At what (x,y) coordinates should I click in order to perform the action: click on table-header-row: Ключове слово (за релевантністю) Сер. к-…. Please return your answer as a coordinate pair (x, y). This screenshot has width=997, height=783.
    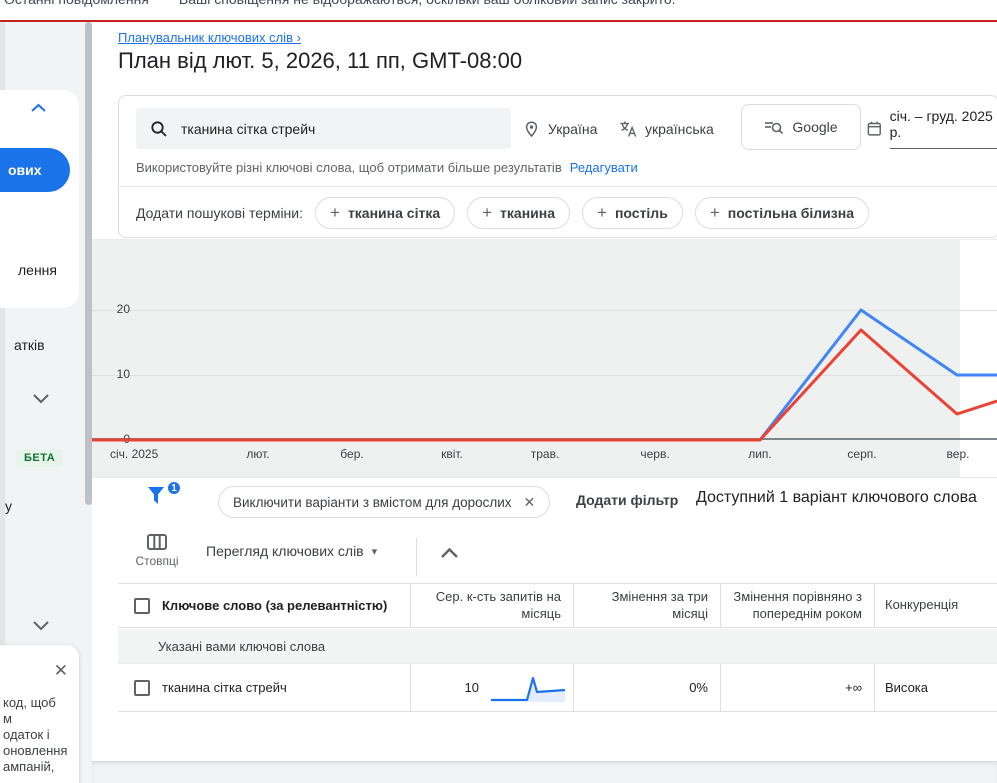
    Looking at the image, I should click on (557, 605).